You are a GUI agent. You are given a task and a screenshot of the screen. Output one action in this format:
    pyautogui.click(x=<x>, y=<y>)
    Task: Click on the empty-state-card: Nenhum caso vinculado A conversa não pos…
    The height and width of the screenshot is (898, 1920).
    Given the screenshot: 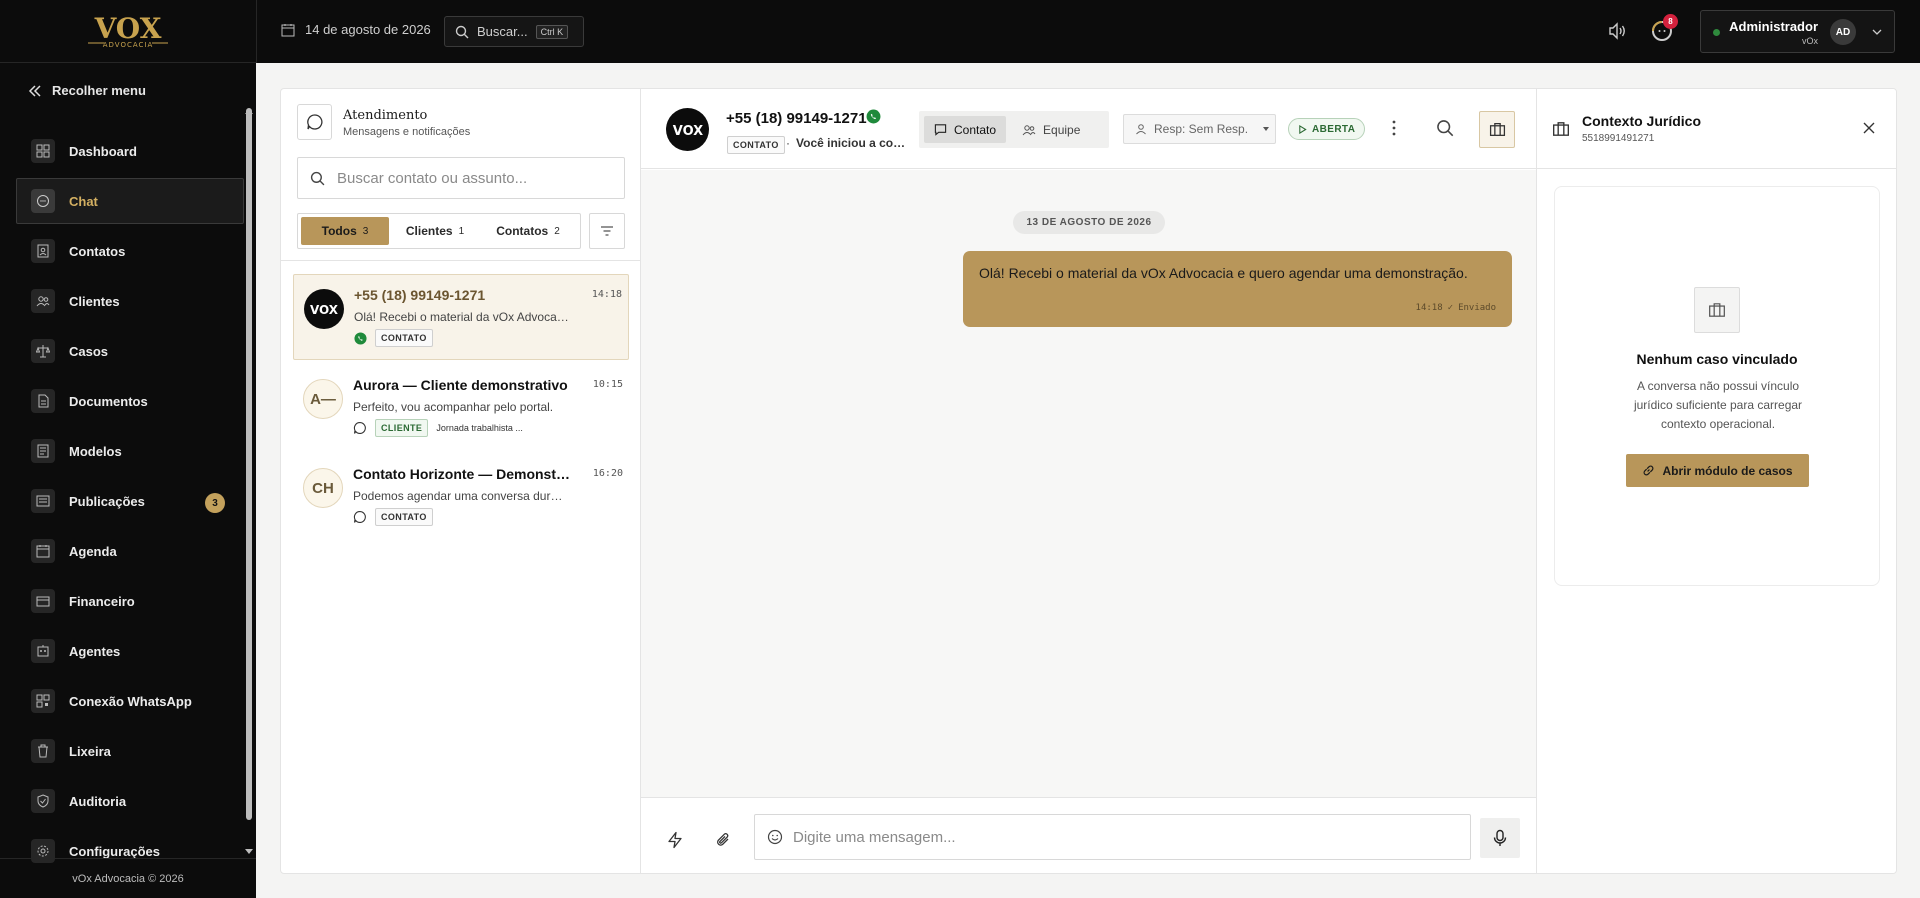 What is the action you would take?
    pyautogui.click(x=1717, y=386)
    